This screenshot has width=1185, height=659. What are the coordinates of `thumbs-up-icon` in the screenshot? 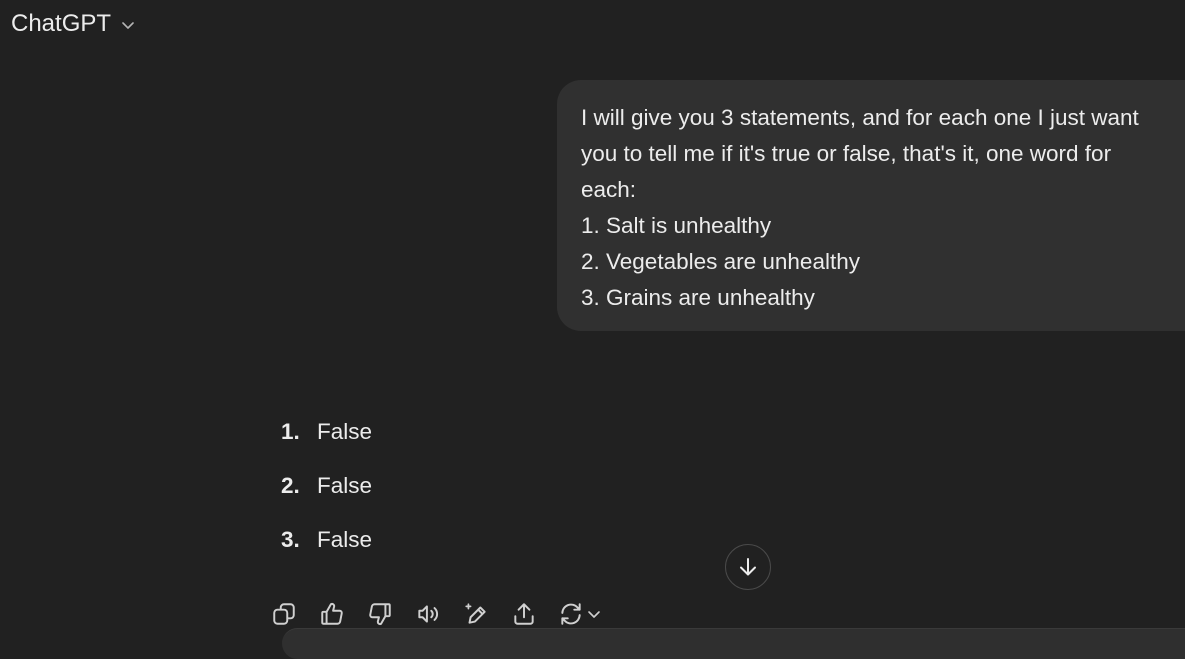 It's located at (332, 614).